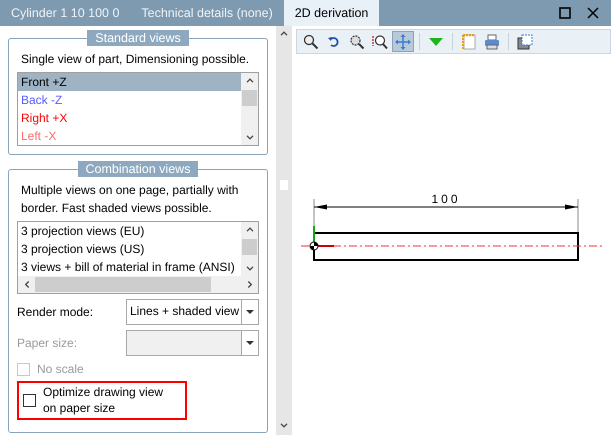  Describe the element at coordinates (38, 136) in the screenshot. I see `list-item-label: Left -X` at that location.